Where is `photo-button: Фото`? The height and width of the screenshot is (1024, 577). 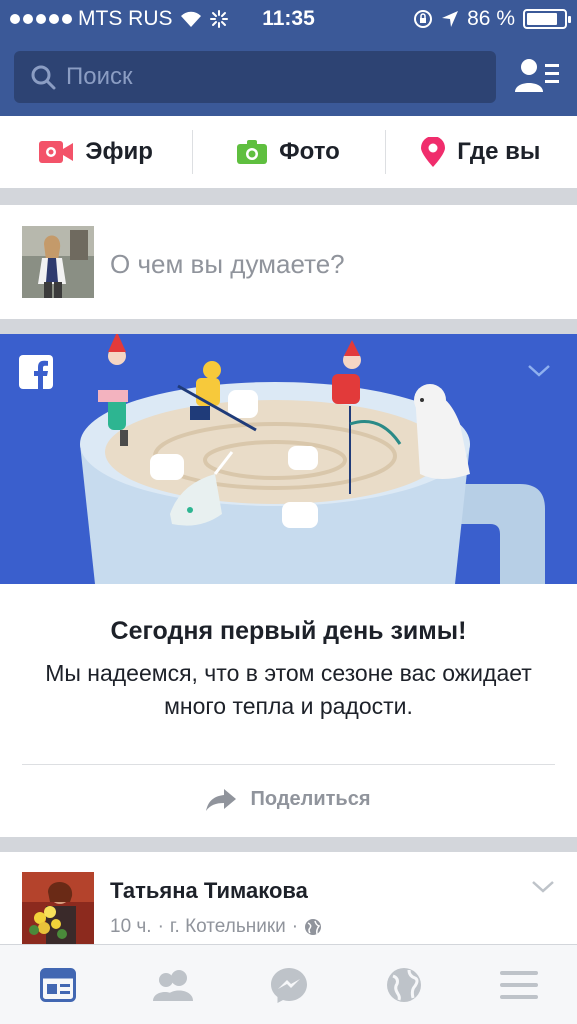
photo-button: Фото is located at coordinates (288, 152).